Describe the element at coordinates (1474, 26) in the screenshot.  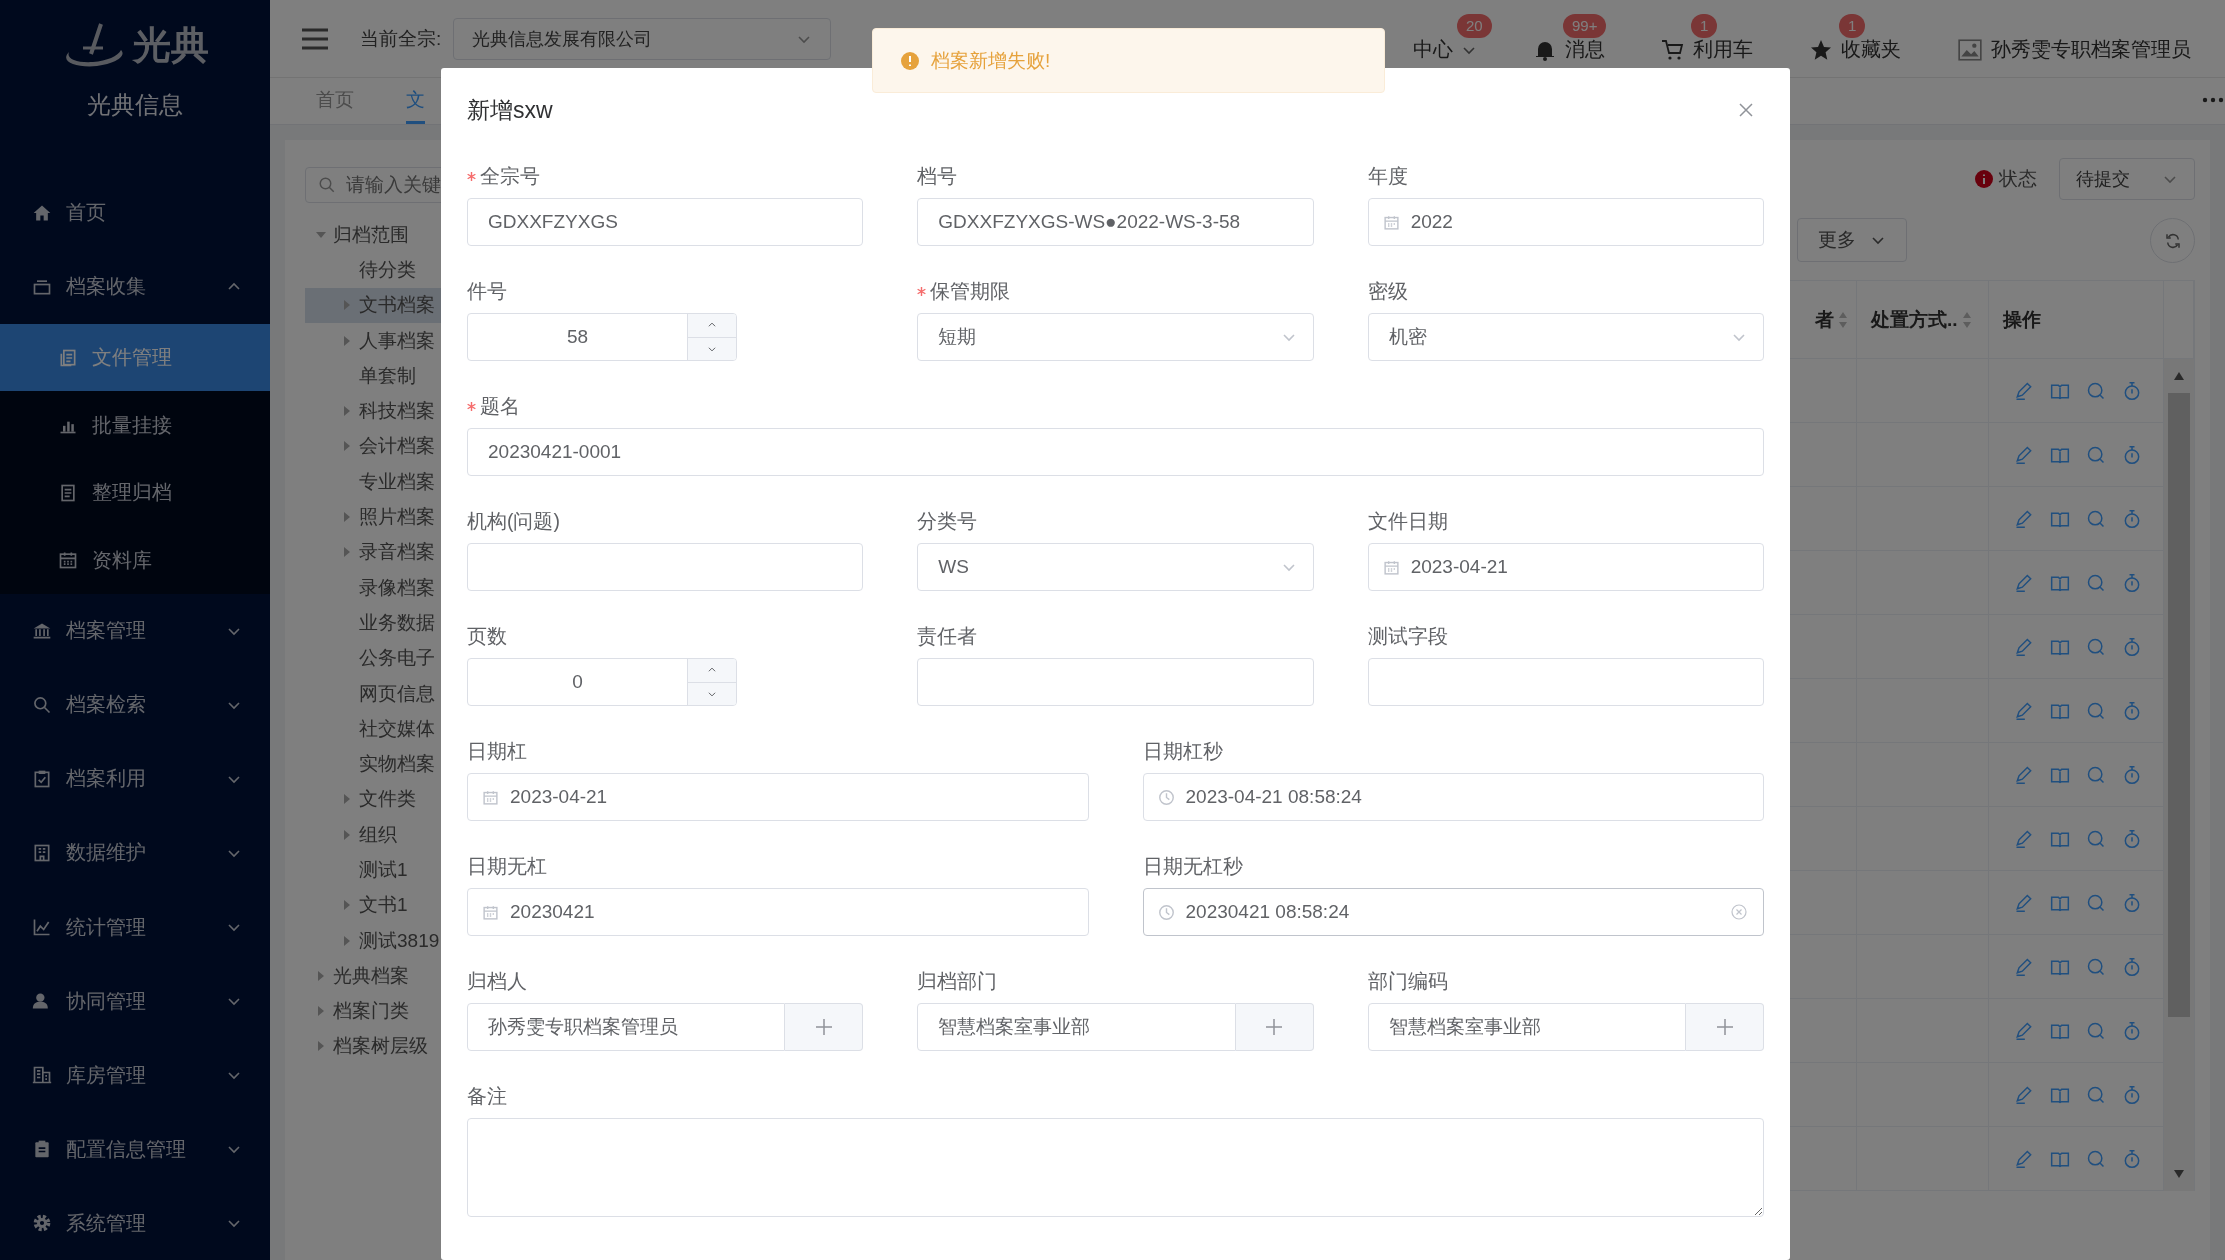
I see `count-badge: 20` at that location.